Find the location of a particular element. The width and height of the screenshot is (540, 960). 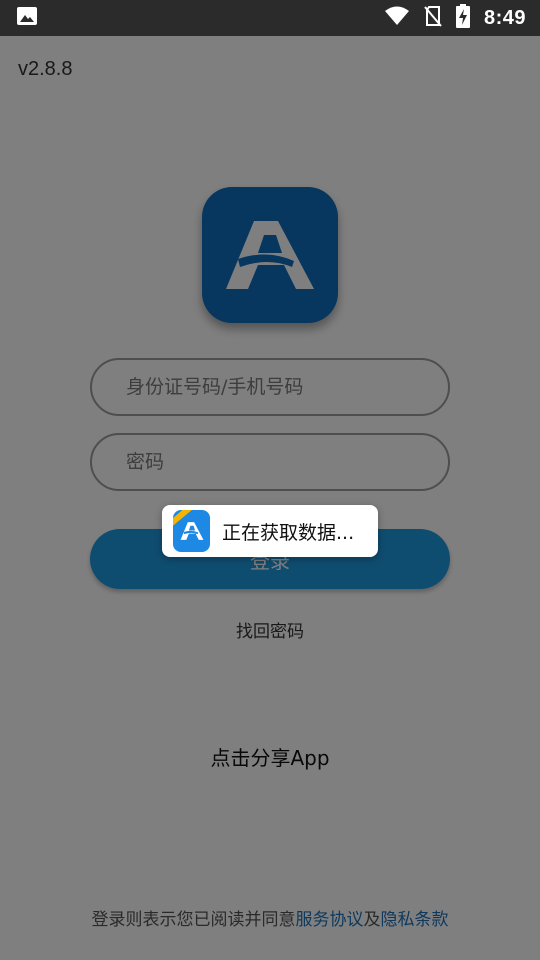

status-time: 8:49 is located at coordinates (504, 17).